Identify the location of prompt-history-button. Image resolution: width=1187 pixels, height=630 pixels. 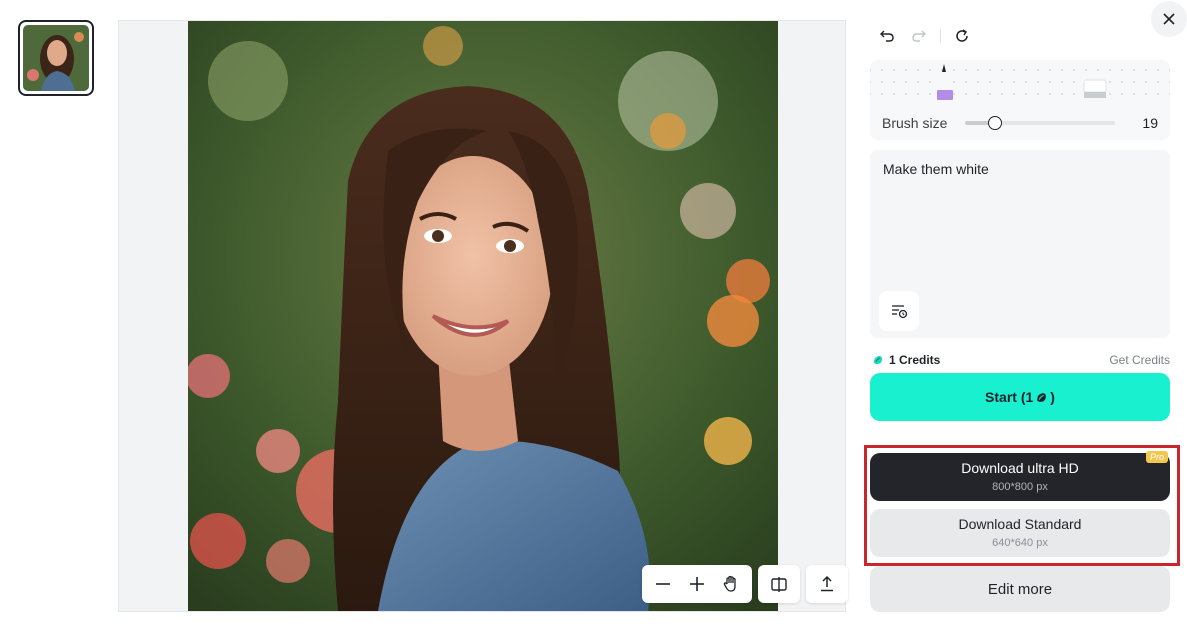
(899, 311).